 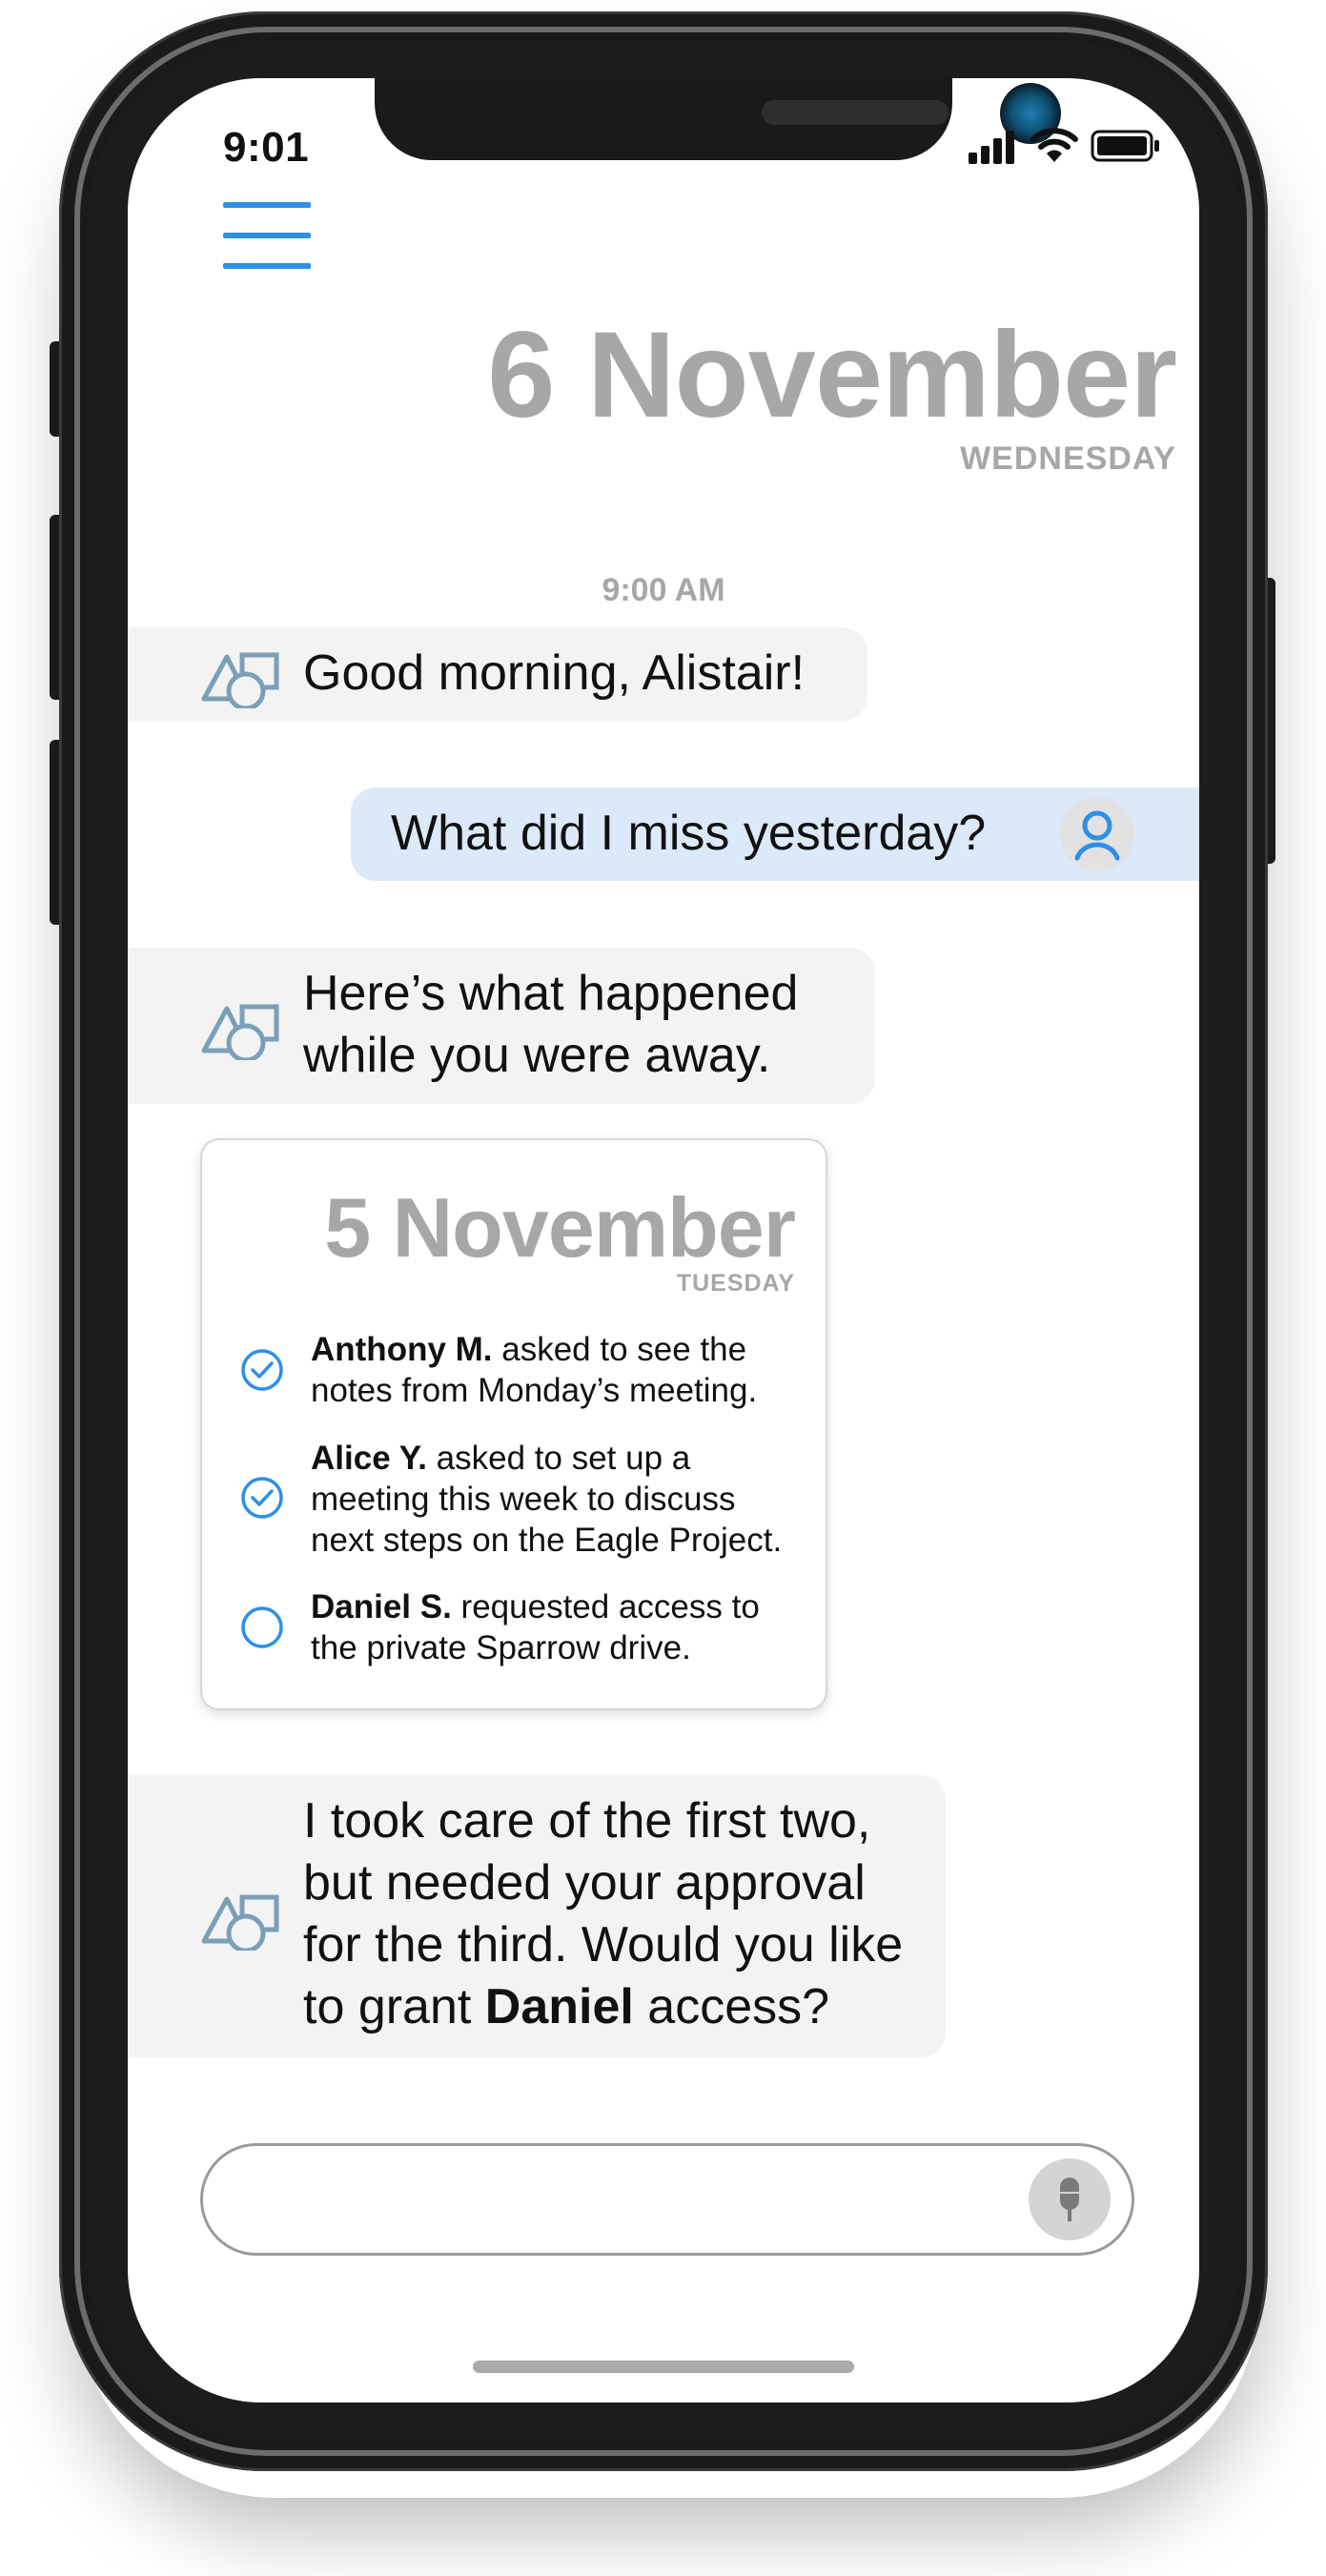 I want to click on wifi-icon, so click(x=1054, y=145).